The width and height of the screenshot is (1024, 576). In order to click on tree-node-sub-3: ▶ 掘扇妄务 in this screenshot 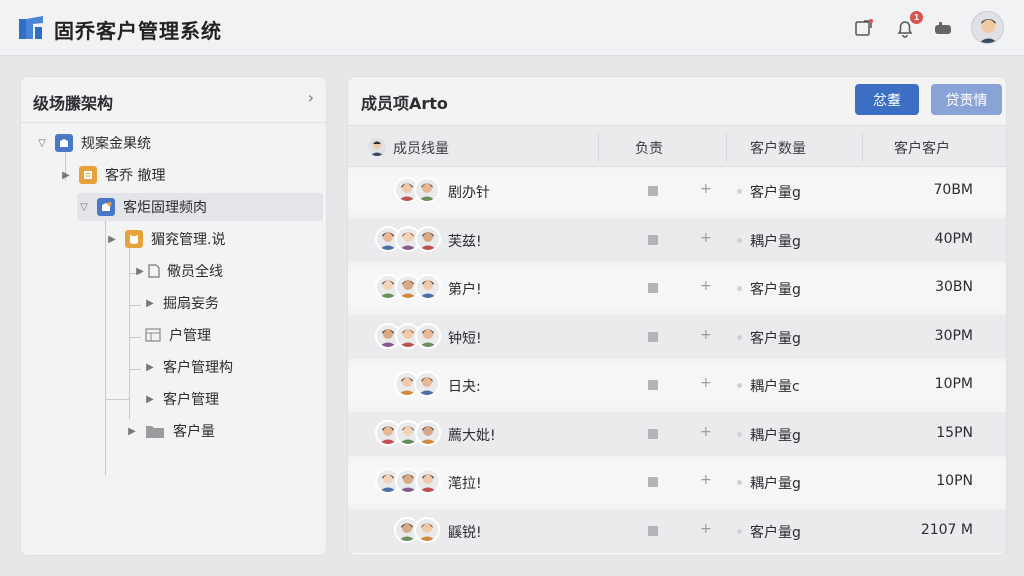, I will do `click(229, 303)`.